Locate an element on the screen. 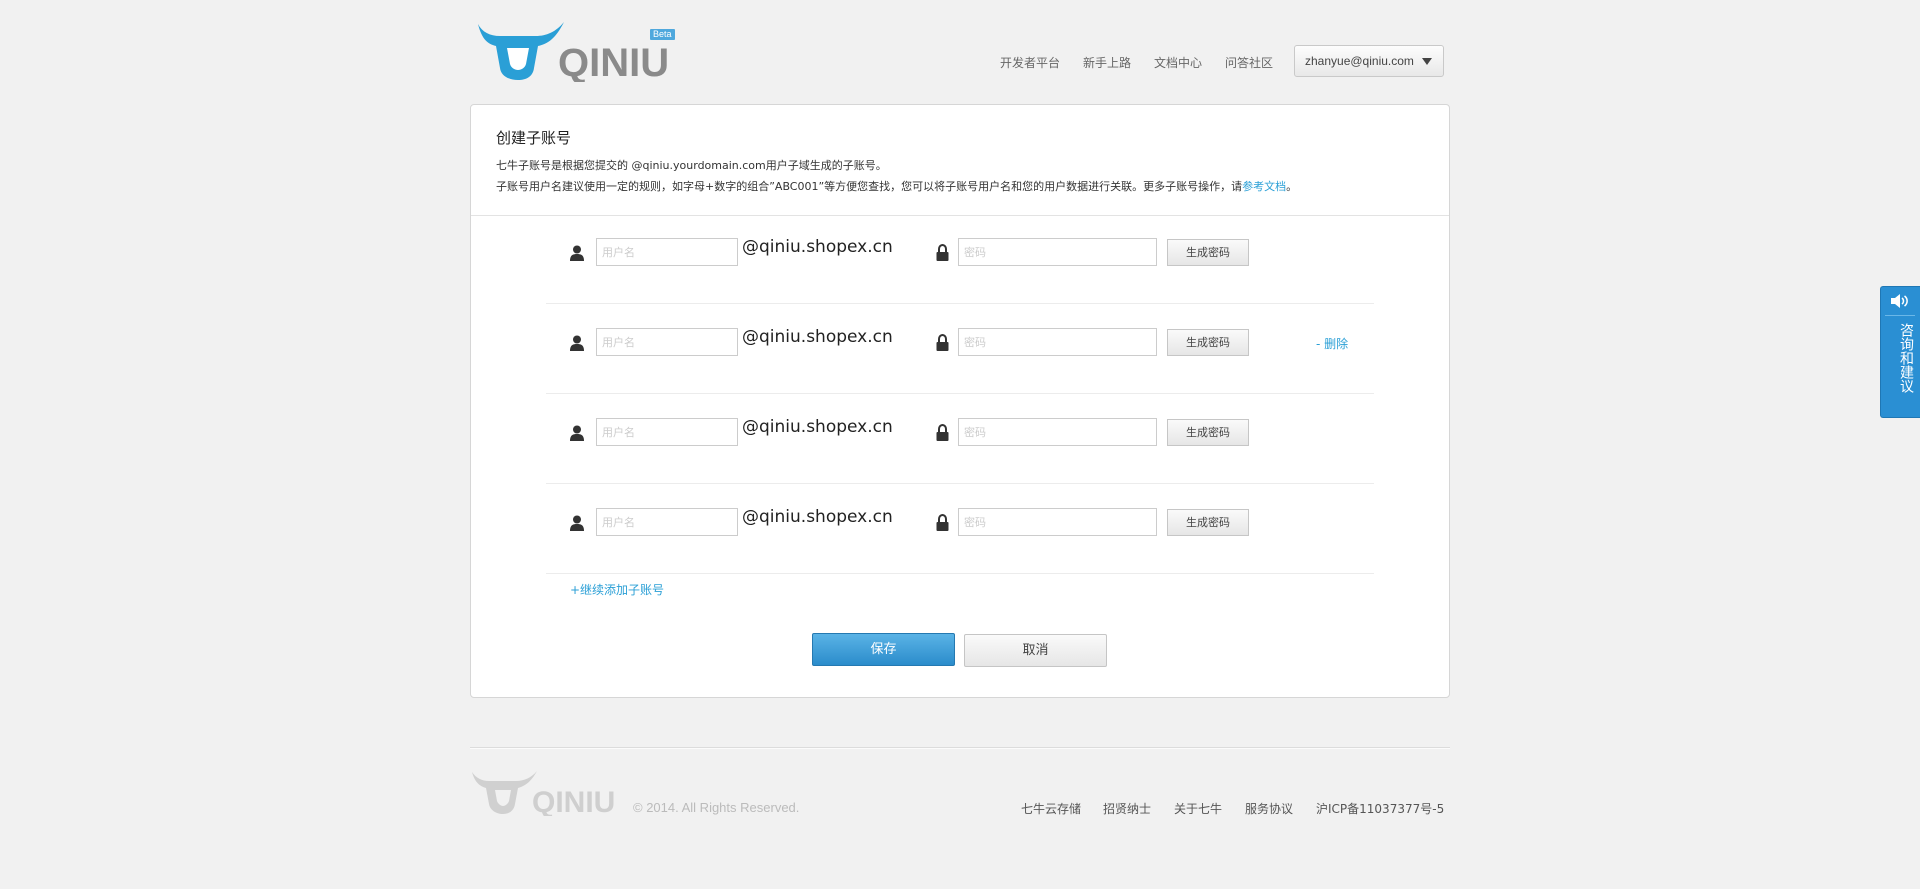 This screenshot has height=889, width=1920. beta-badge: Beta is located at coordinates (662, 34).